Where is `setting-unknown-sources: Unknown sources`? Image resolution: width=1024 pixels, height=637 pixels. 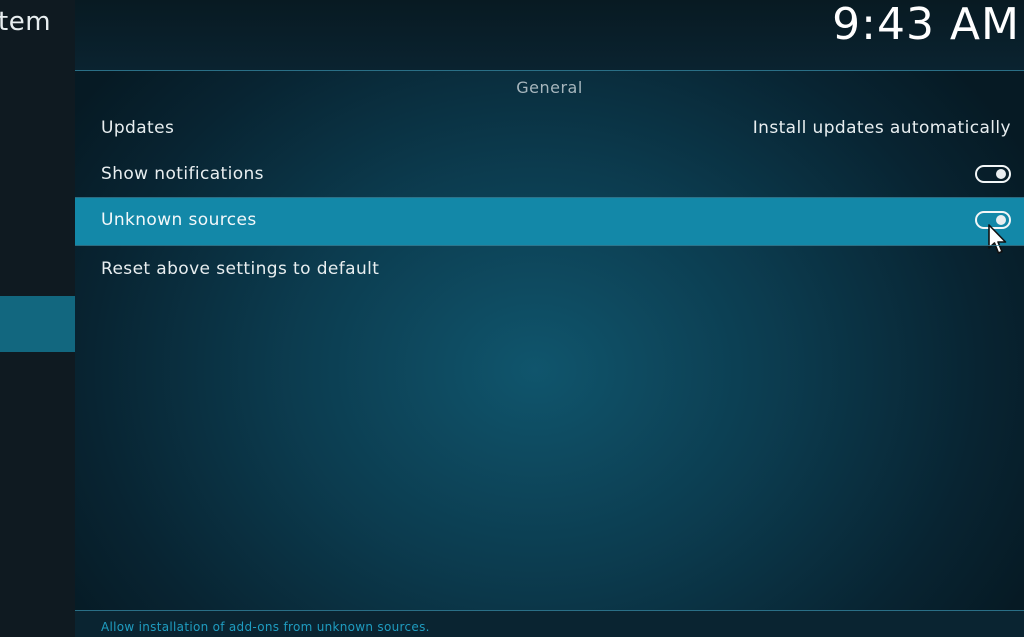 setting-unknown-sources: Unknown sources is located at coordinates (549, 226).